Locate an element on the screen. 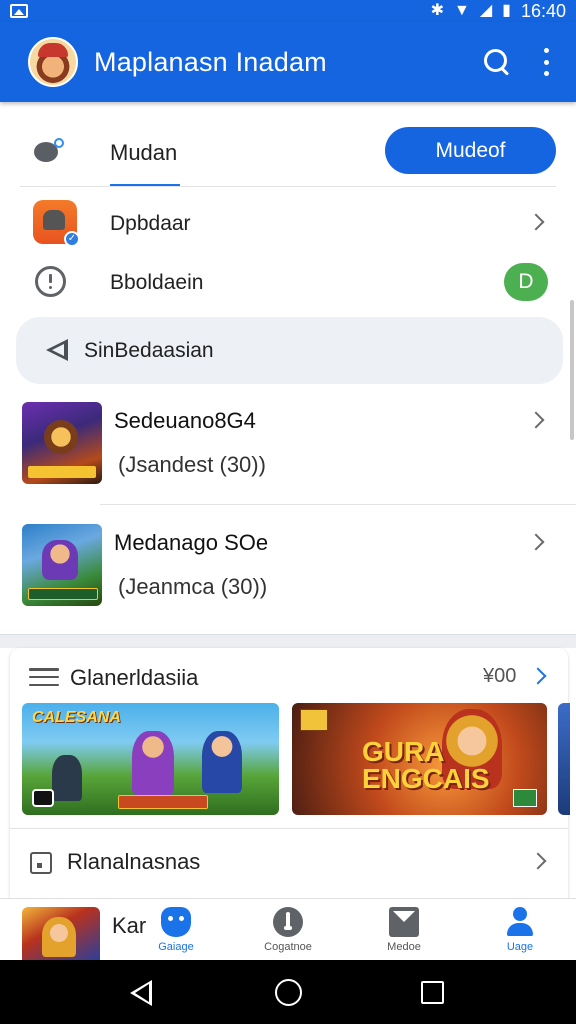 The height and width of the screenshot is (1024, 576). game-title: Sedeuano8G4 is located at coordinates (185, 420).